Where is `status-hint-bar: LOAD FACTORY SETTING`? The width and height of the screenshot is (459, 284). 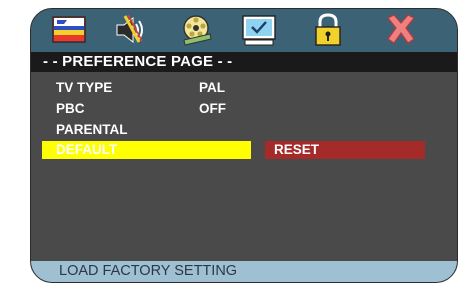
status-hint-bar: LOAD FACTORY SETTING is located at coordinates (244, 271).